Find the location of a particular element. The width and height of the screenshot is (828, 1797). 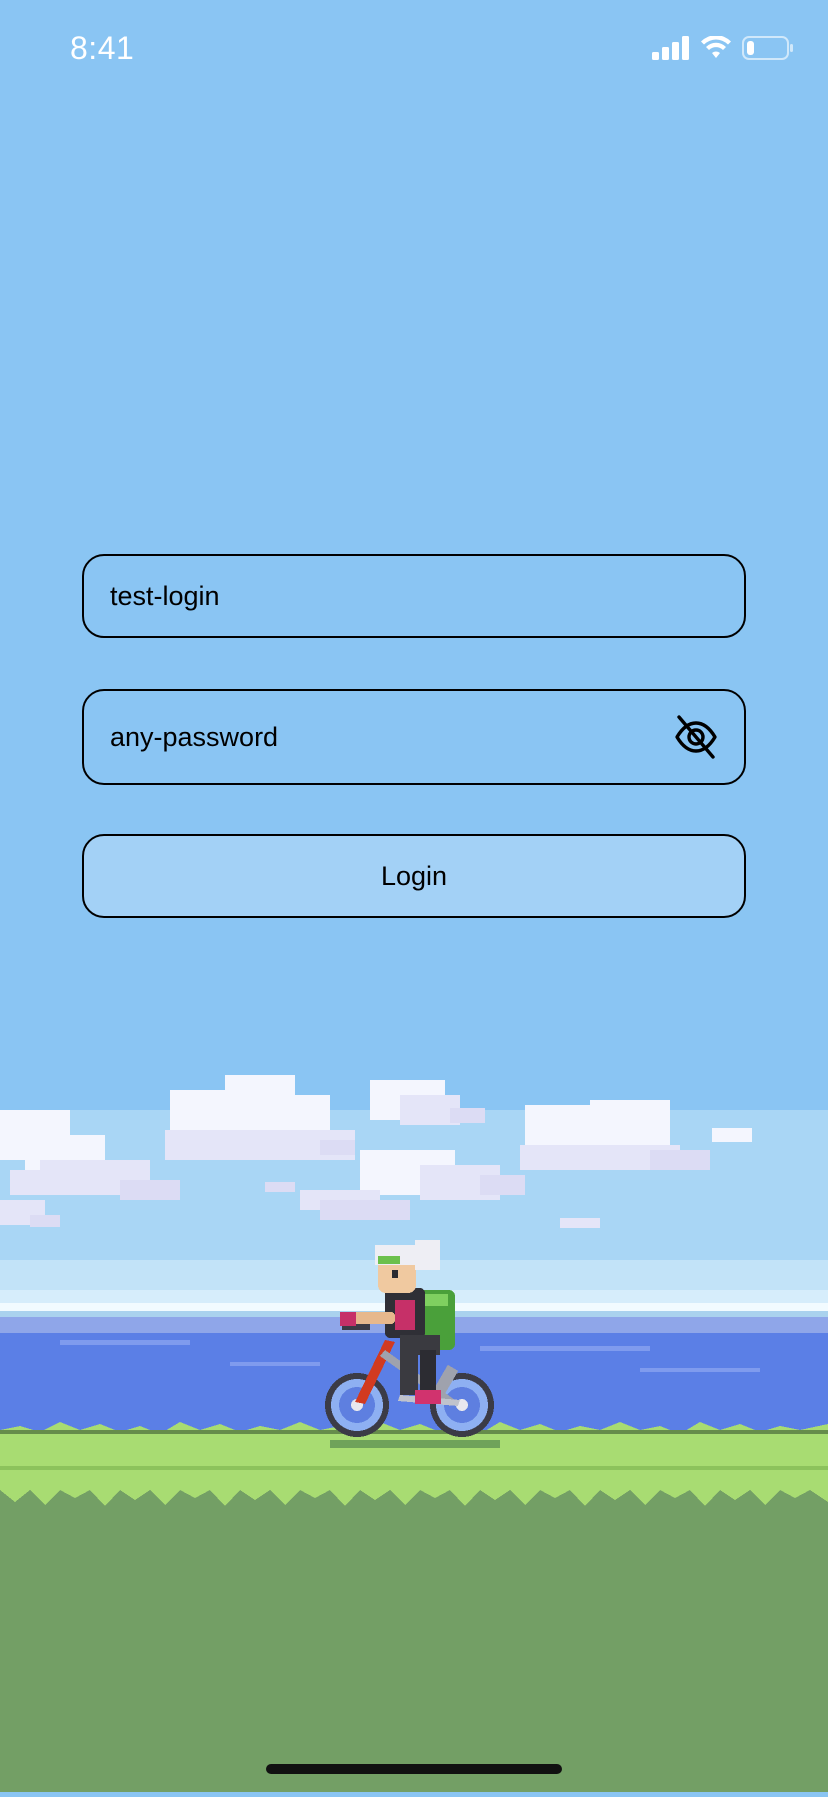

password-field is located at coordinates (414, 737).